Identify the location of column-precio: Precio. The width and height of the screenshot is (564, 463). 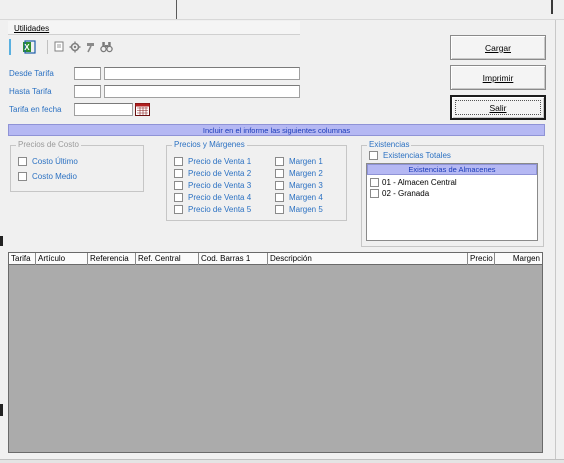
(481, 259).